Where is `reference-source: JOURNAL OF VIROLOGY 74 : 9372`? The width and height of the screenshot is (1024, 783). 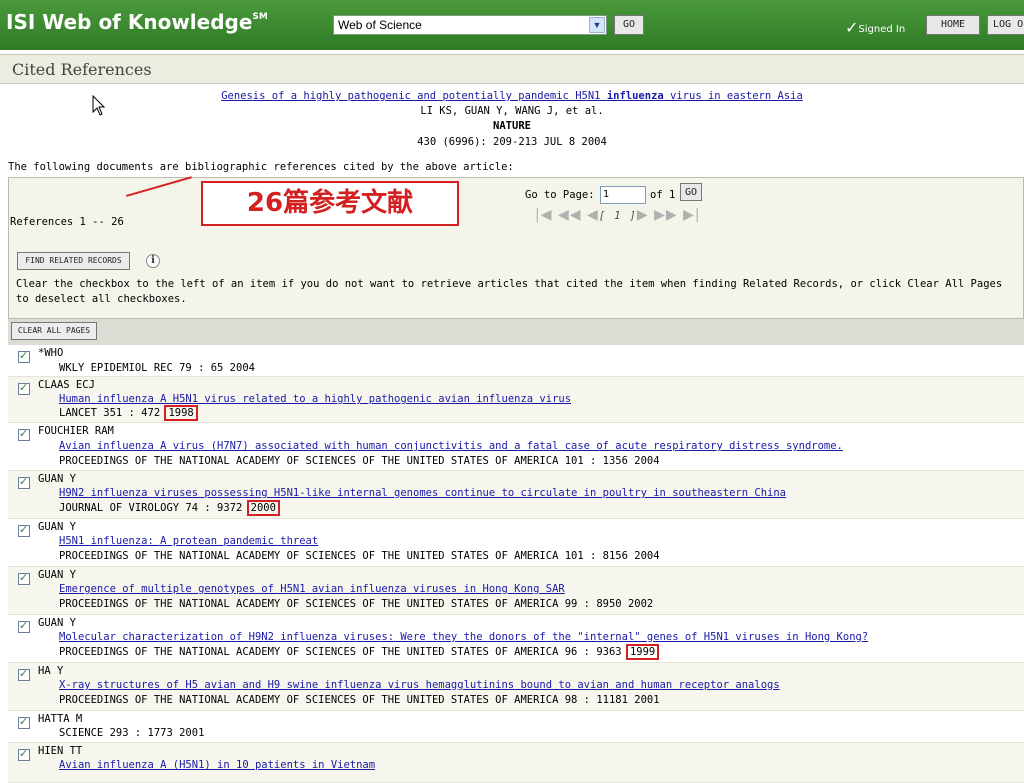
reference-source: JOURNAL OF VIROLOGY 74 : 9372 is located at coordinates (154, 508).